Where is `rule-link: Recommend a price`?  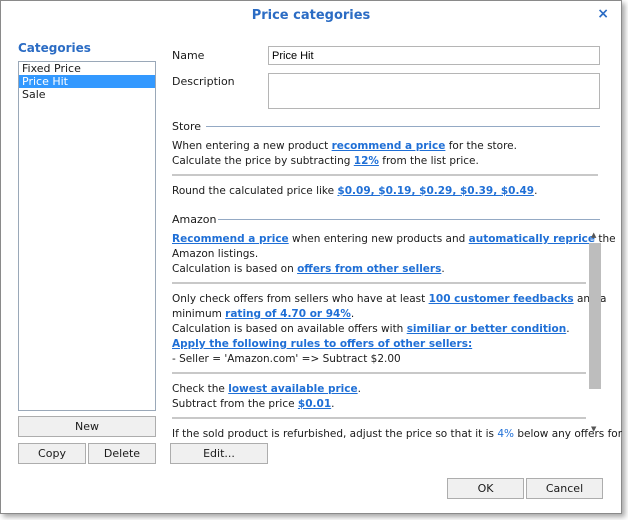 rule-link: Recommend a price is located at coordinates (230, 239).